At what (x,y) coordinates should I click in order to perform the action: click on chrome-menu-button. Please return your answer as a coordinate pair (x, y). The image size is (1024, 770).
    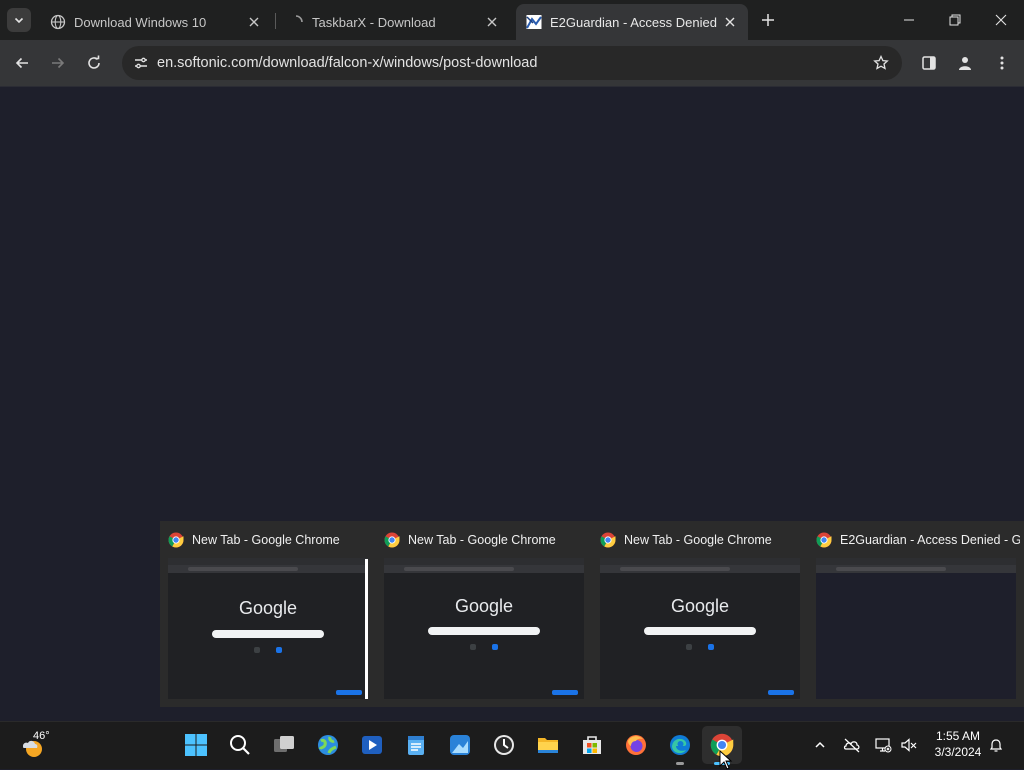
    Looking at the image, I should click on (1002, 63).